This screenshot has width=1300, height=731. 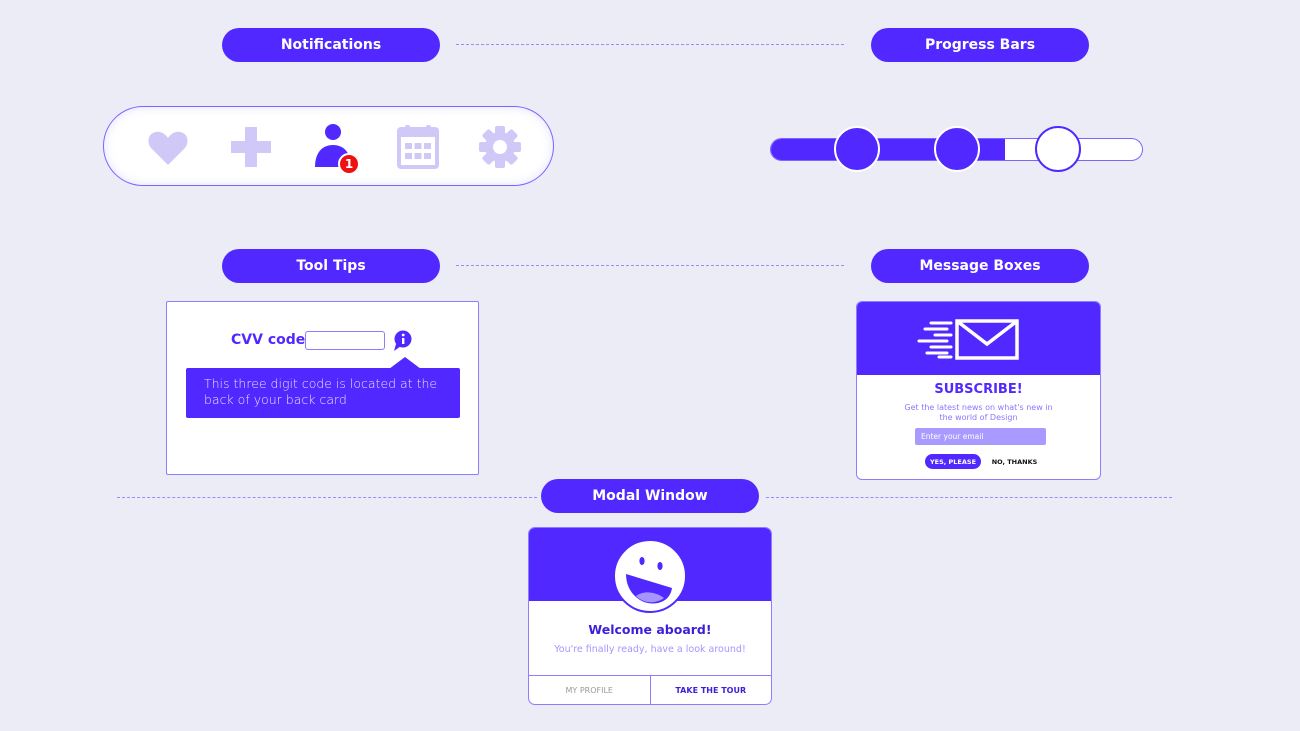 I want to click on section-progress-bars: Progress Bars, so click(x=980, y=45).